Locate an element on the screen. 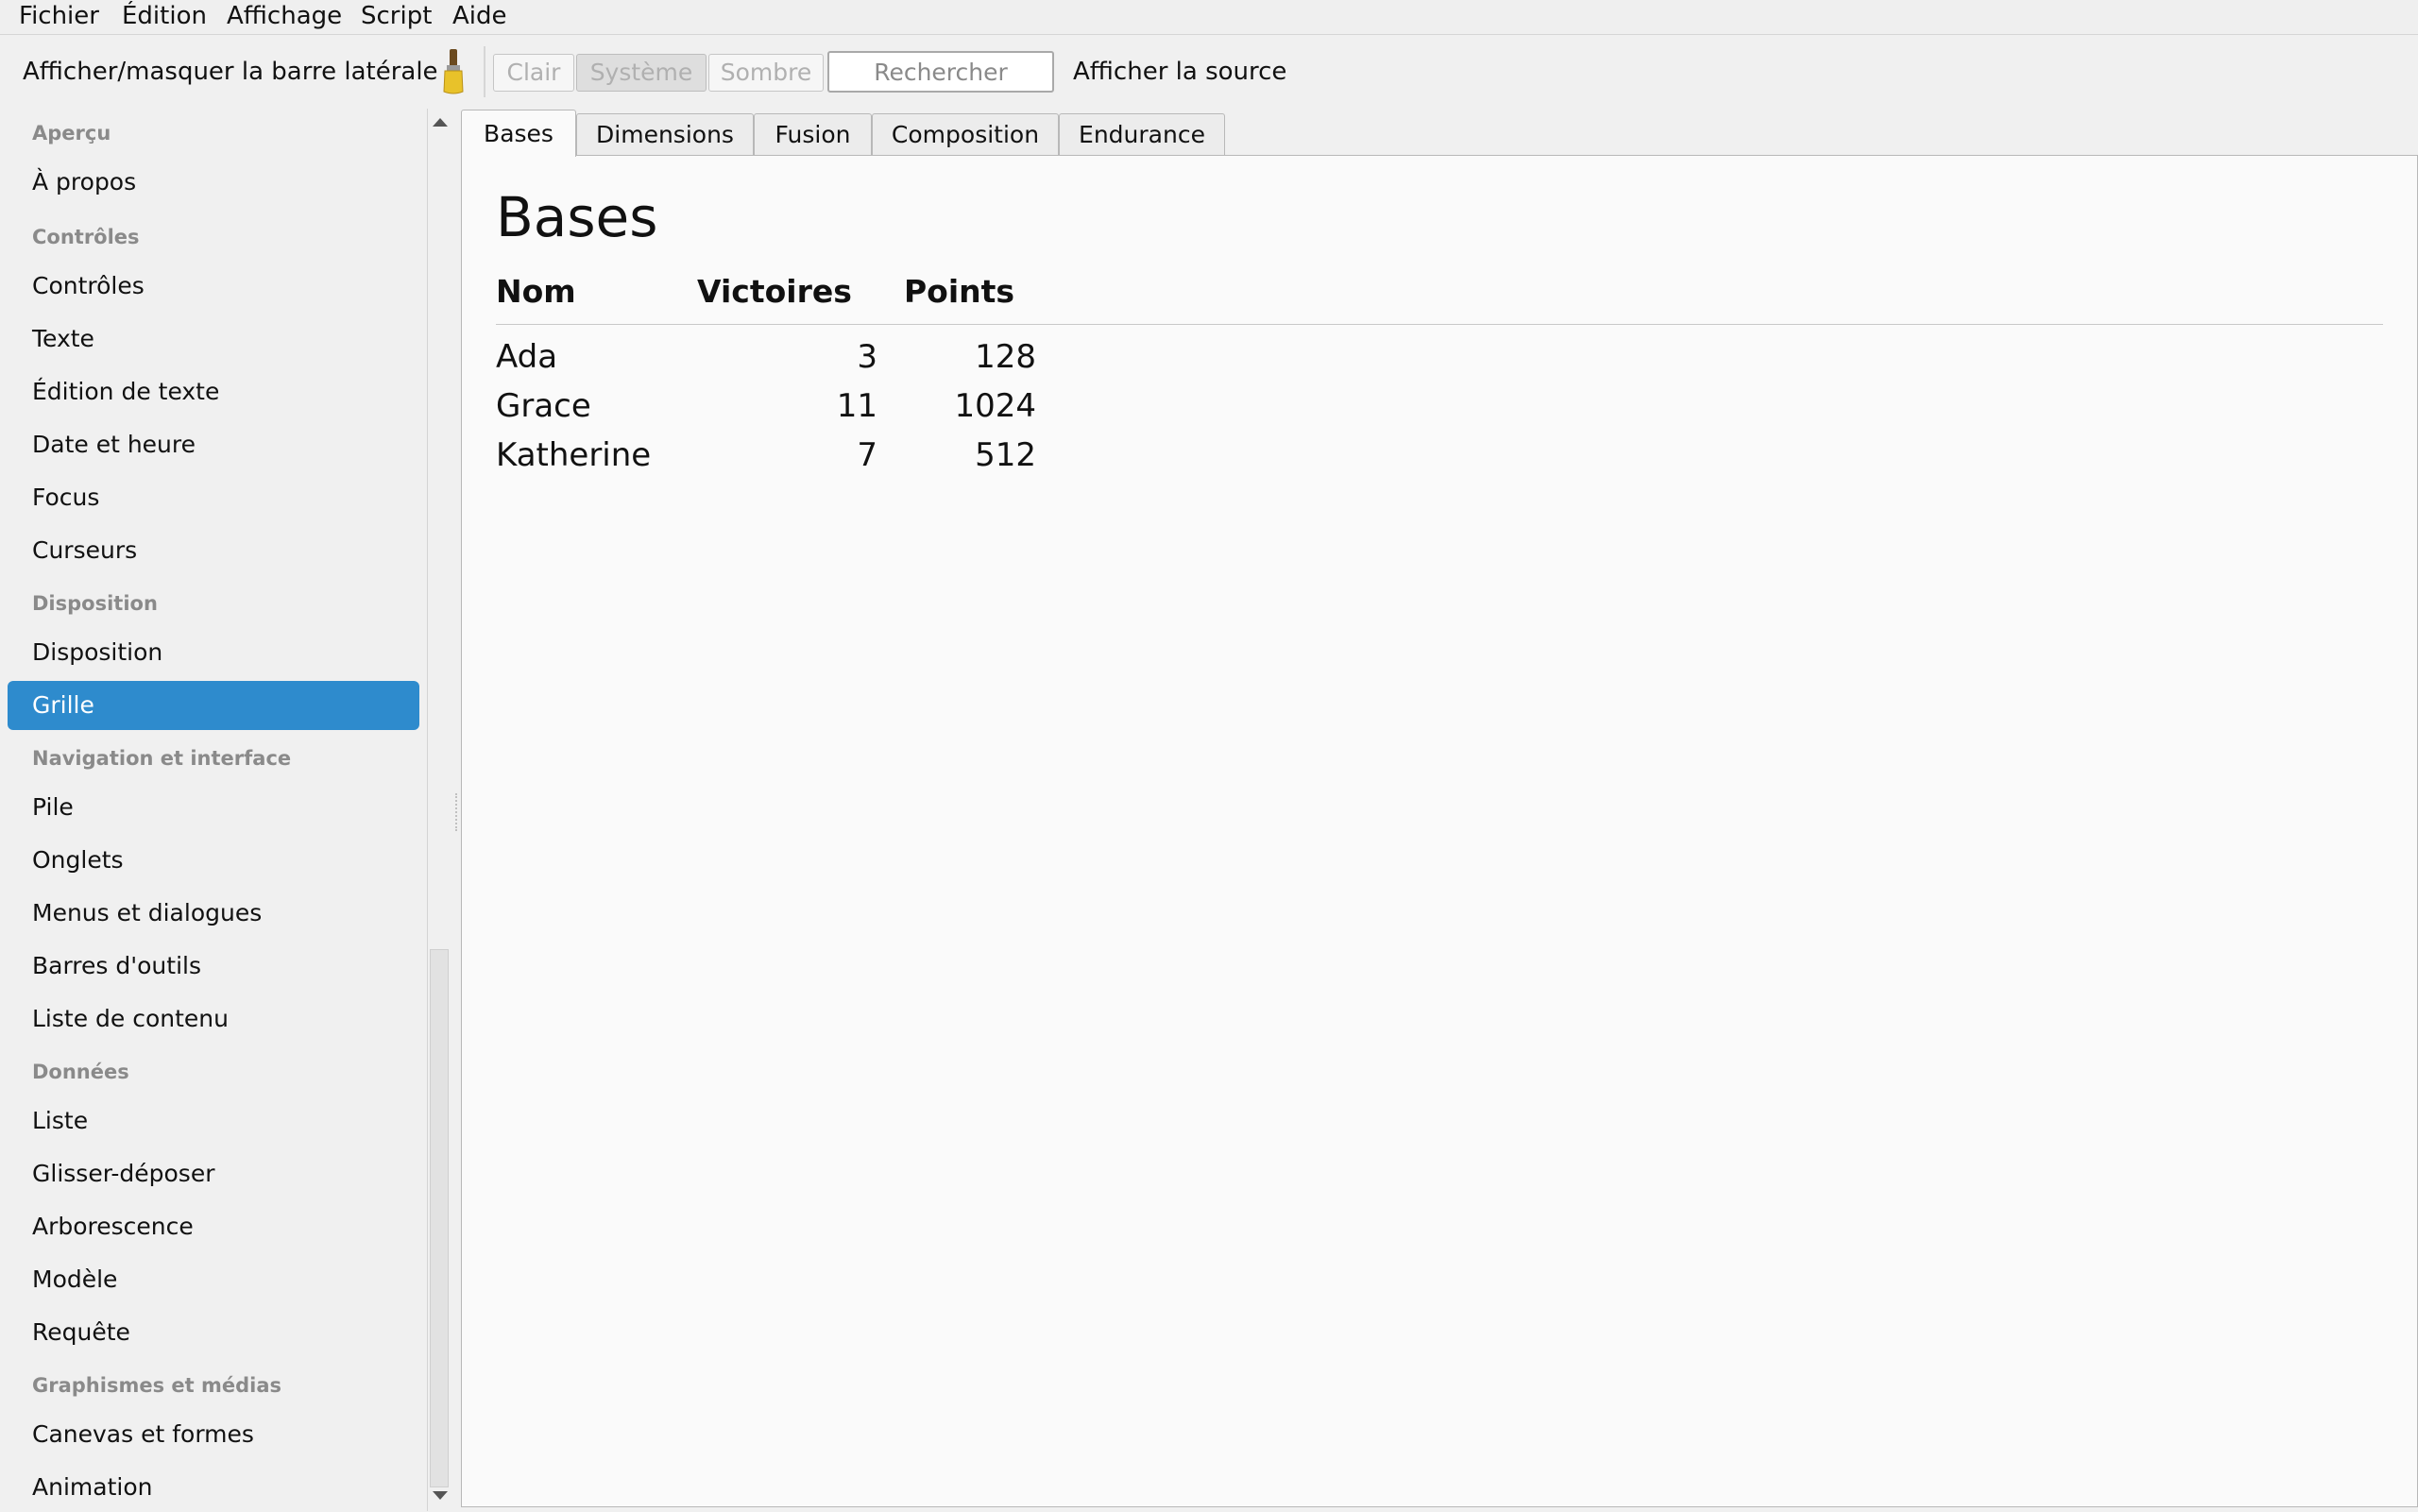 The width and height of the screenshot is (2418, 1512). view-source-button: Afficher la source is located at coordinates (1180, 72).